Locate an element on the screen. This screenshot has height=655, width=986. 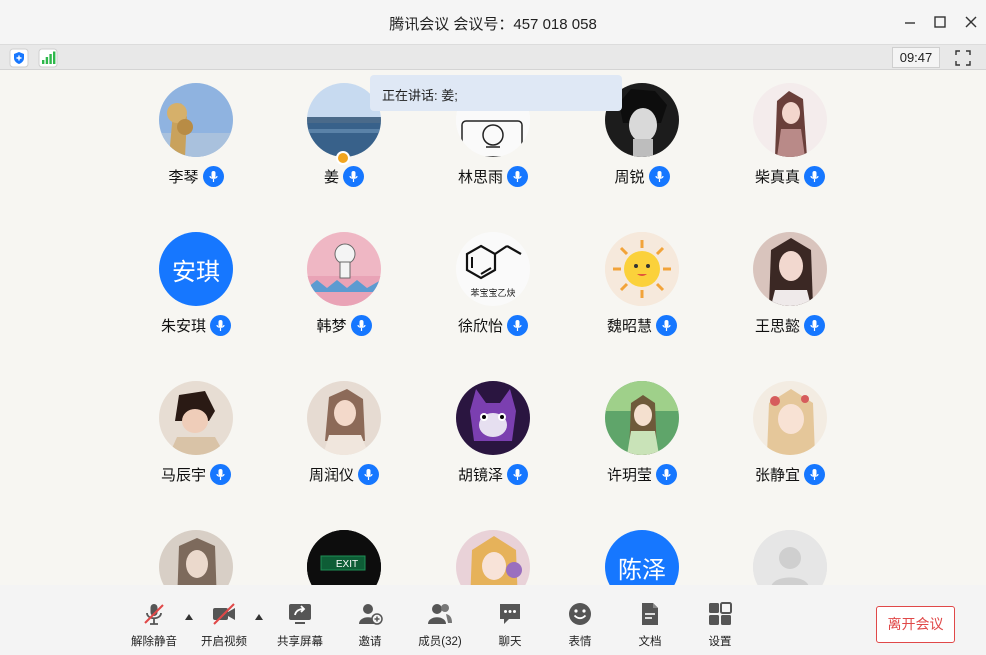
participant-name: 柴真真 is located at coordinates (777, 177).